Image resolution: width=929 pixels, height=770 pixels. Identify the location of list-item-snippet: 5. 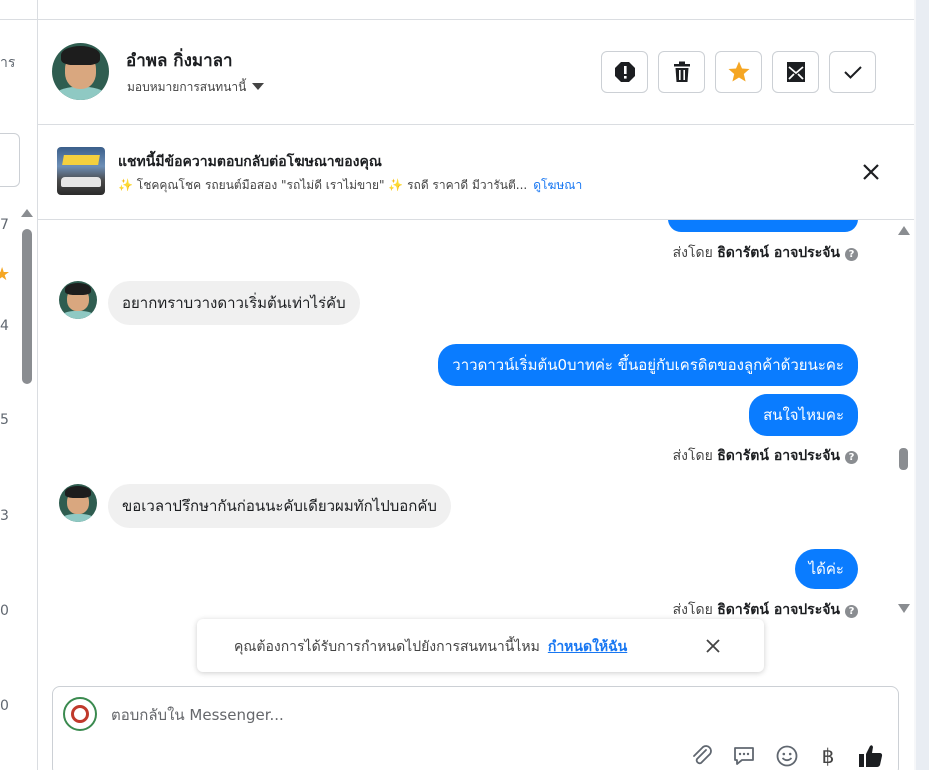
(4, 420).